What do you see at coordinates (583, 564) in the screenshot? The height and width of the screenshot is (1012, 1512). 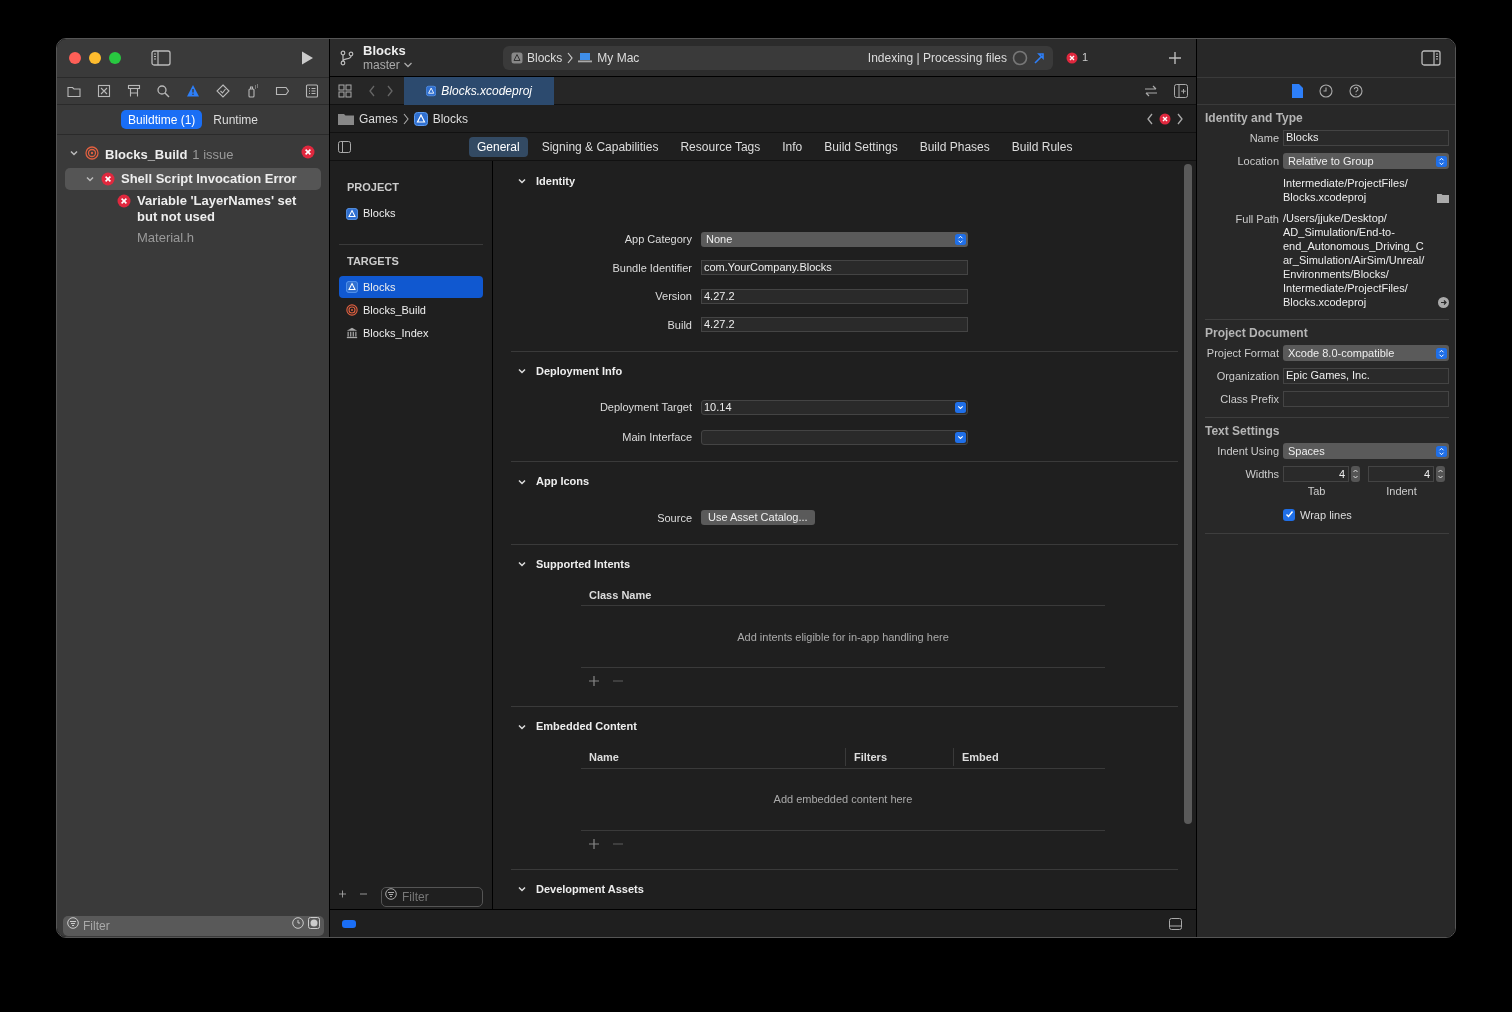 I see `section-title: Supported Intents` at bounding box center [583, 564].